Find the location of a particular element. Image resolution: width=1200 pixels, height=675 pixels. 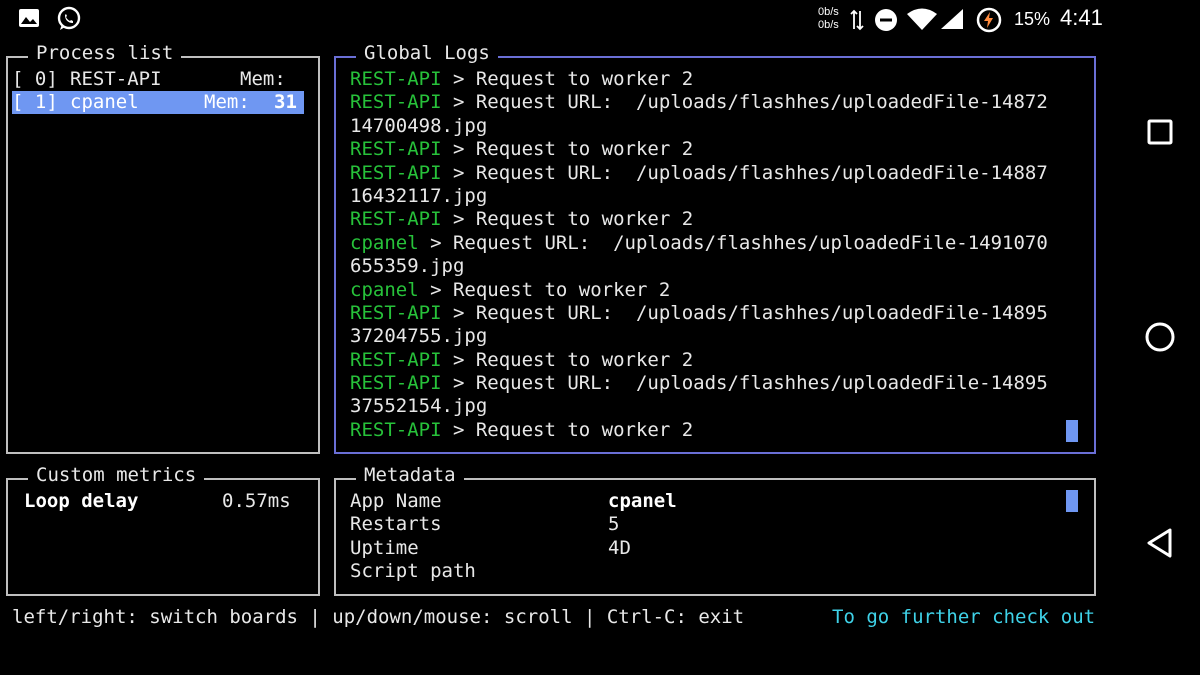

further-info-link: To go further check out is located at coordinates (963, 617).